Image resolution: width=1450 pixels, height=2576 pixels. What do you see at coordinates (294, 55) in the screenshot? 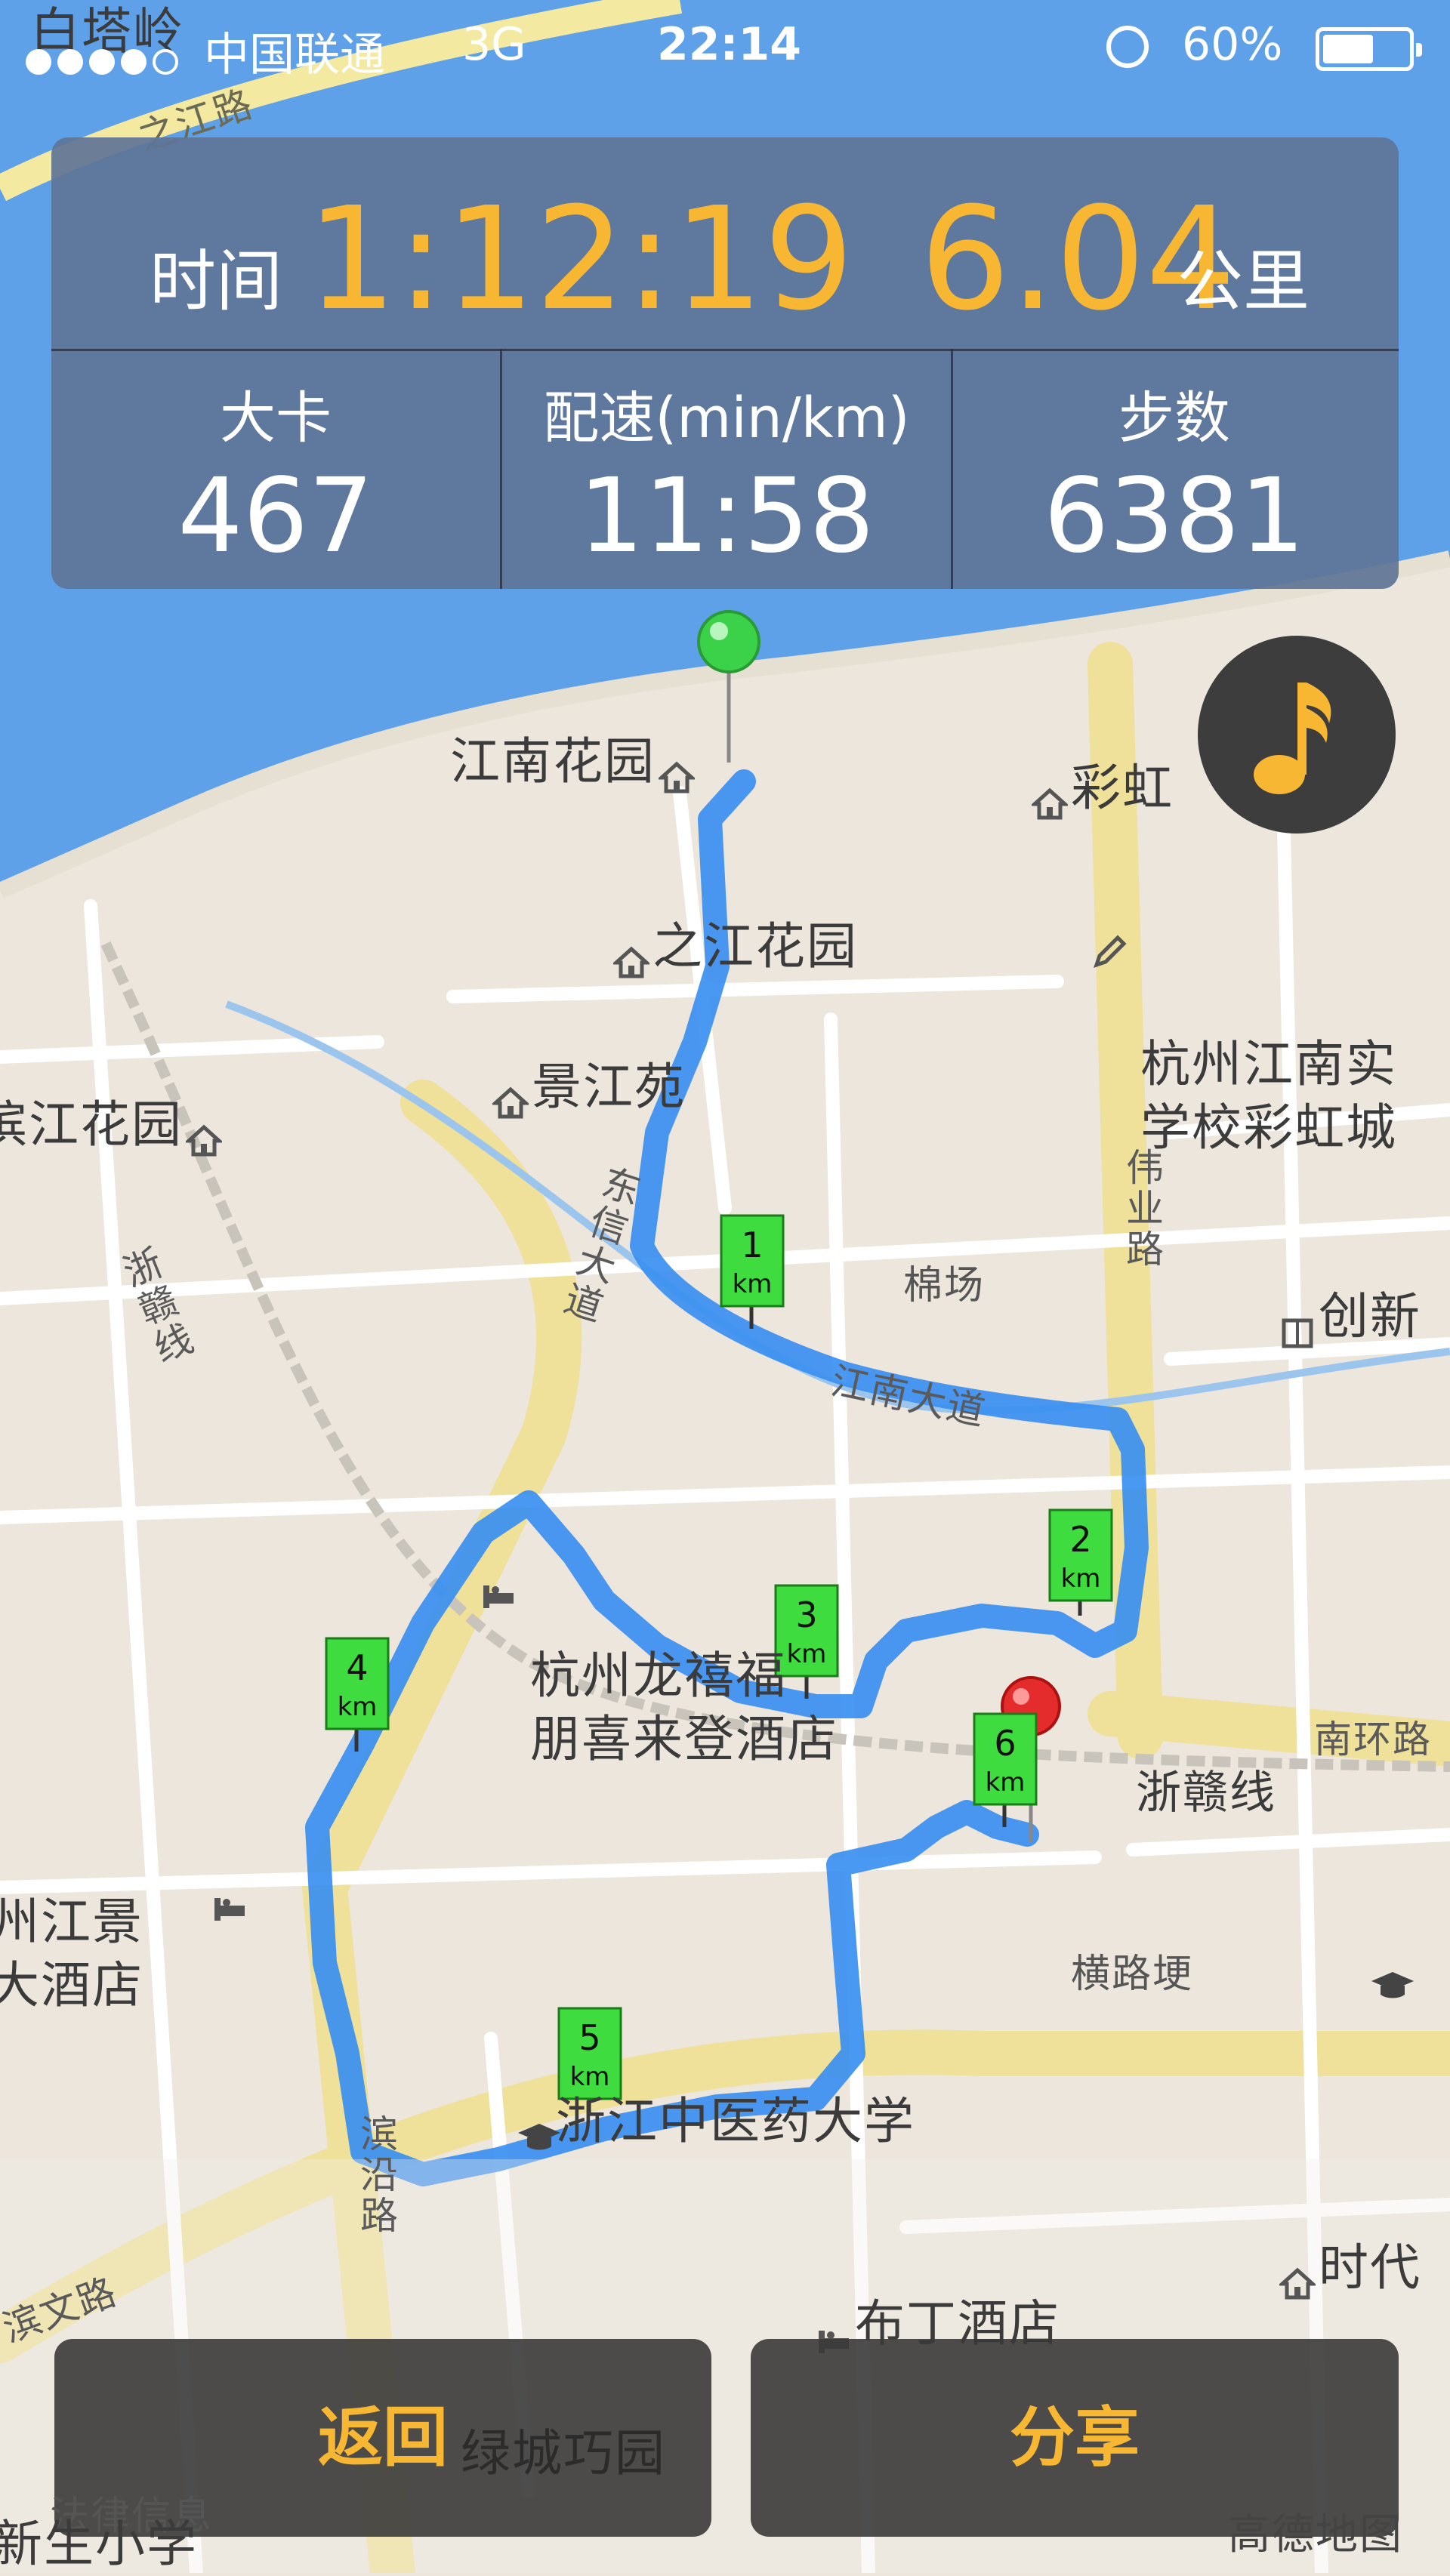
I see `carrier-name: 中国联通` at bounding box center [294, 55].